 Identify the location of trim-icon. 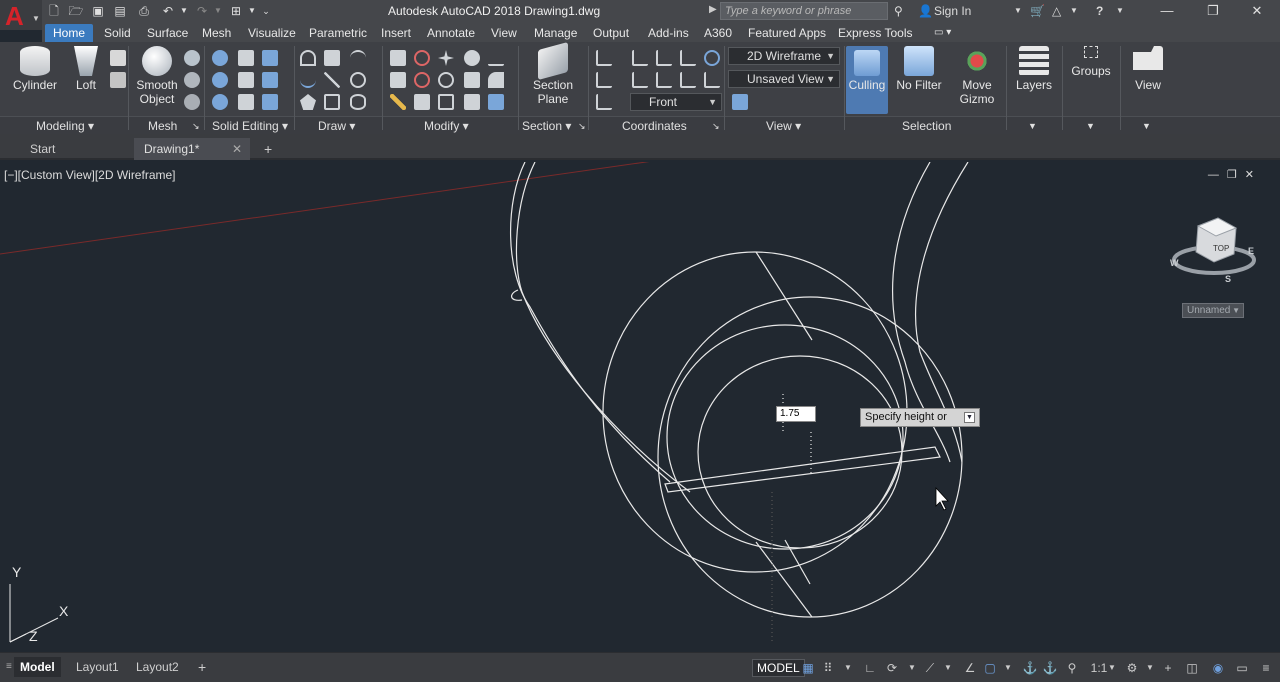
(398, 58).